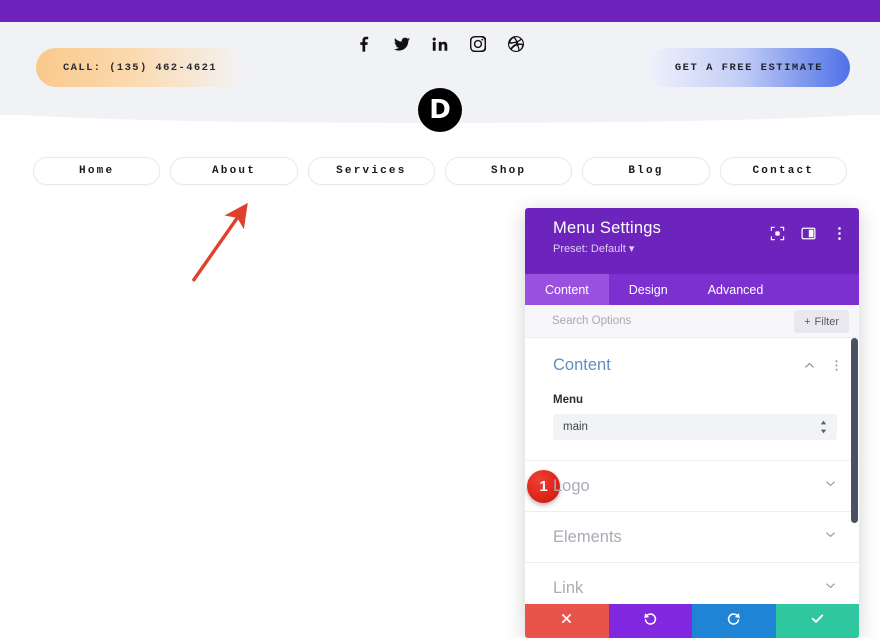  Describe the element at coordinates (695, 427) in the screenshot. I see `menu-select: main` at that location.